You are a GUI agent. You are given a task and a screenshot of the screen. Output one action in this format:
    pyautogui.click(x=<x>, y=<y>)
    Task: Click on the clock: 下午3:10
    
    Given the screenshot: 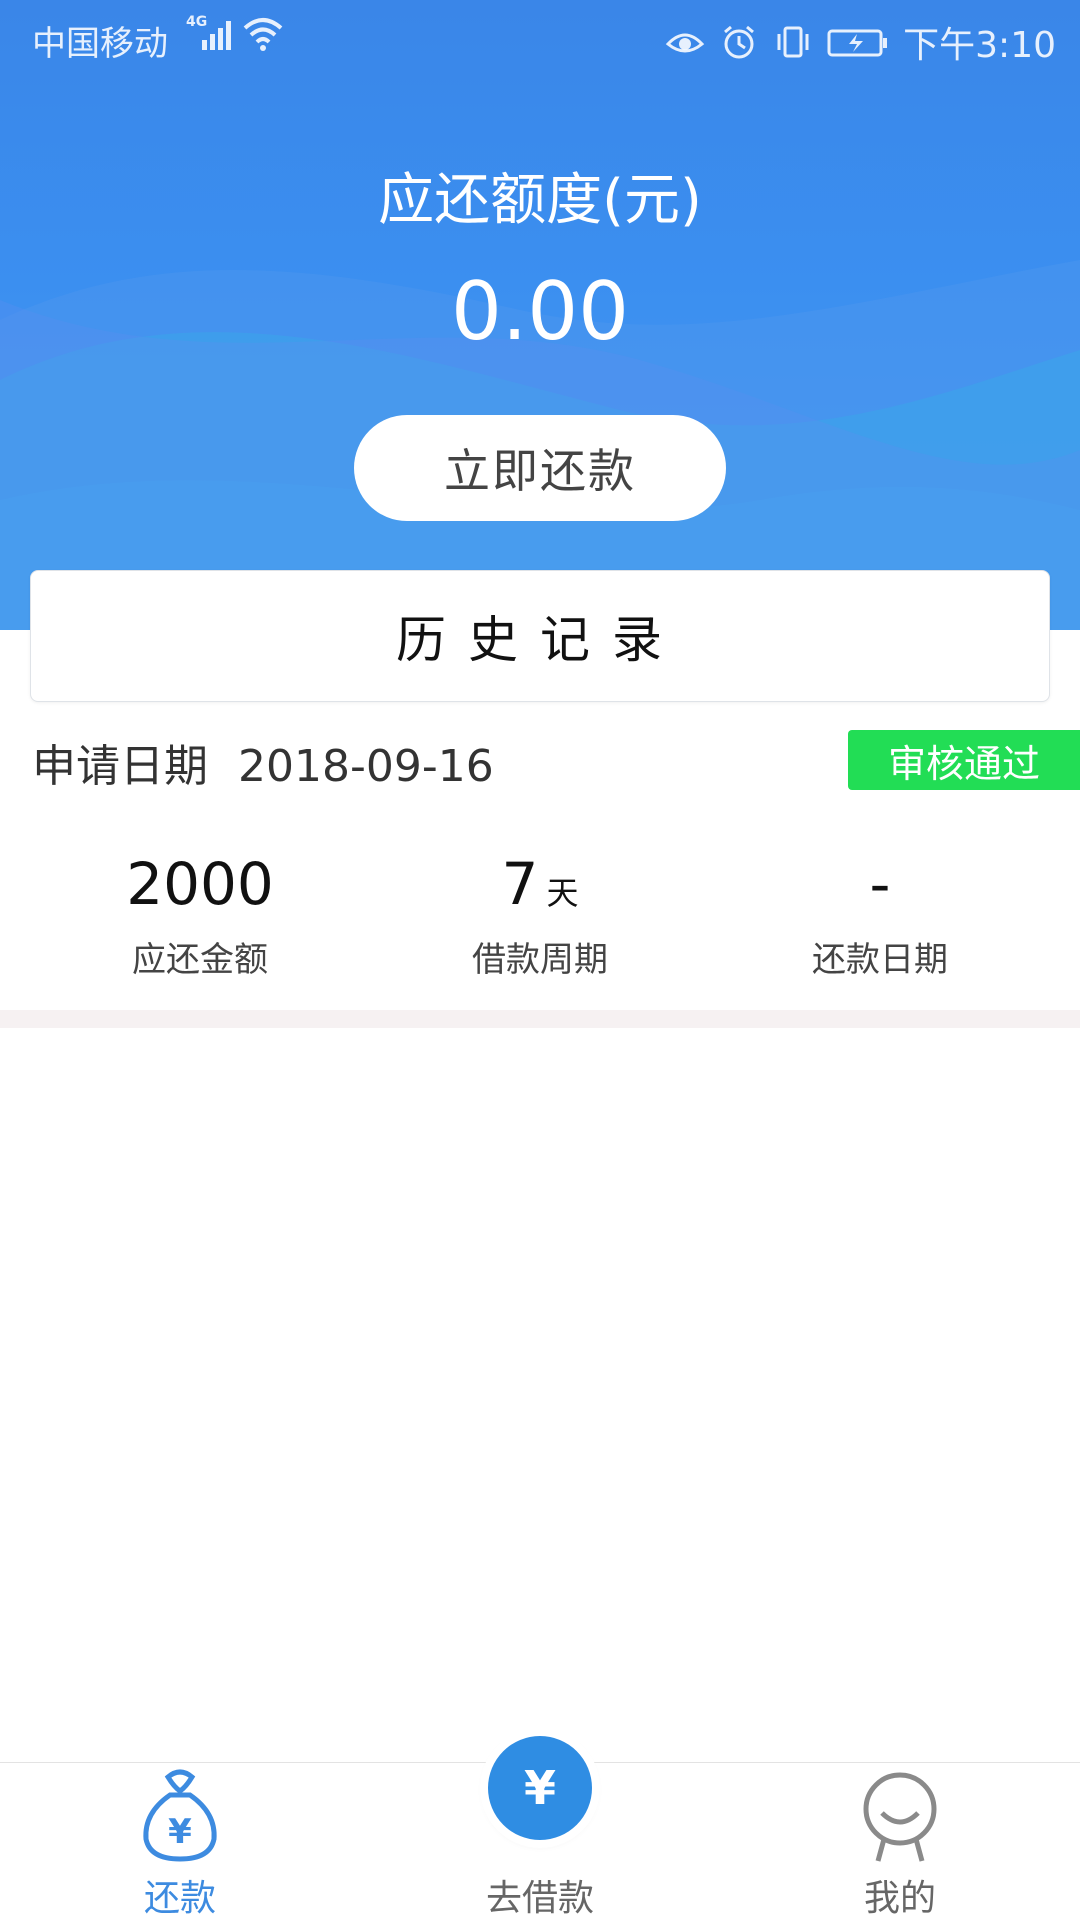 What is the action you would take?
    pyautogui.click(x=979, y=45)
    